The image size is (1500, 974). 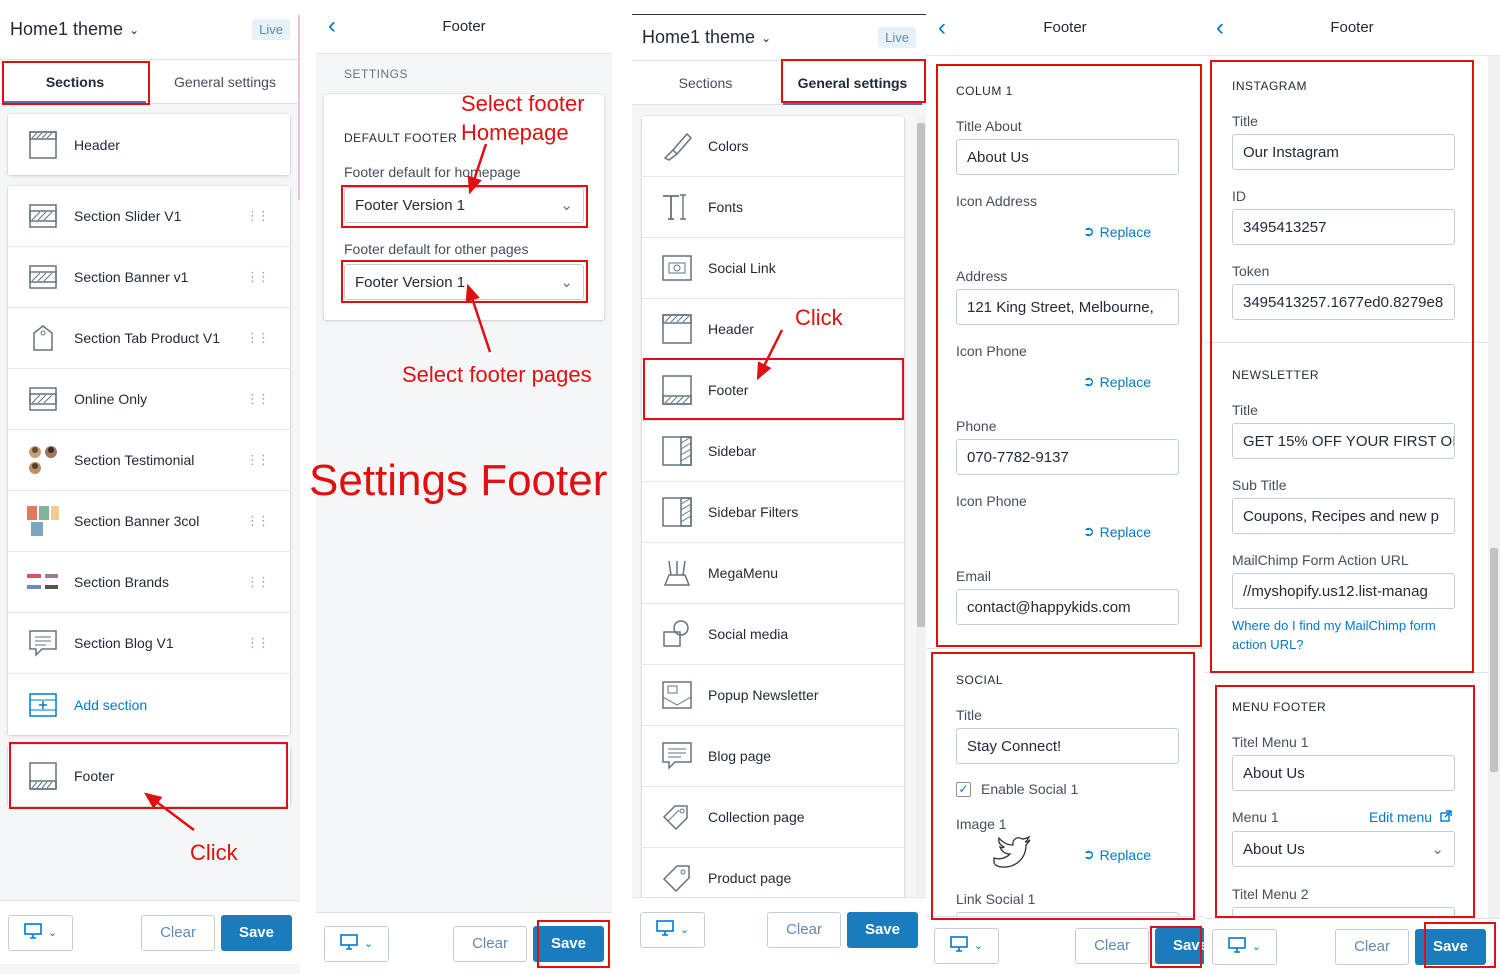 What do you see at coordinates (1108, 381) in the screenshot?
I see `replace-phone-icon-button: ➲ Replace` at bounding box center [1108, 381].